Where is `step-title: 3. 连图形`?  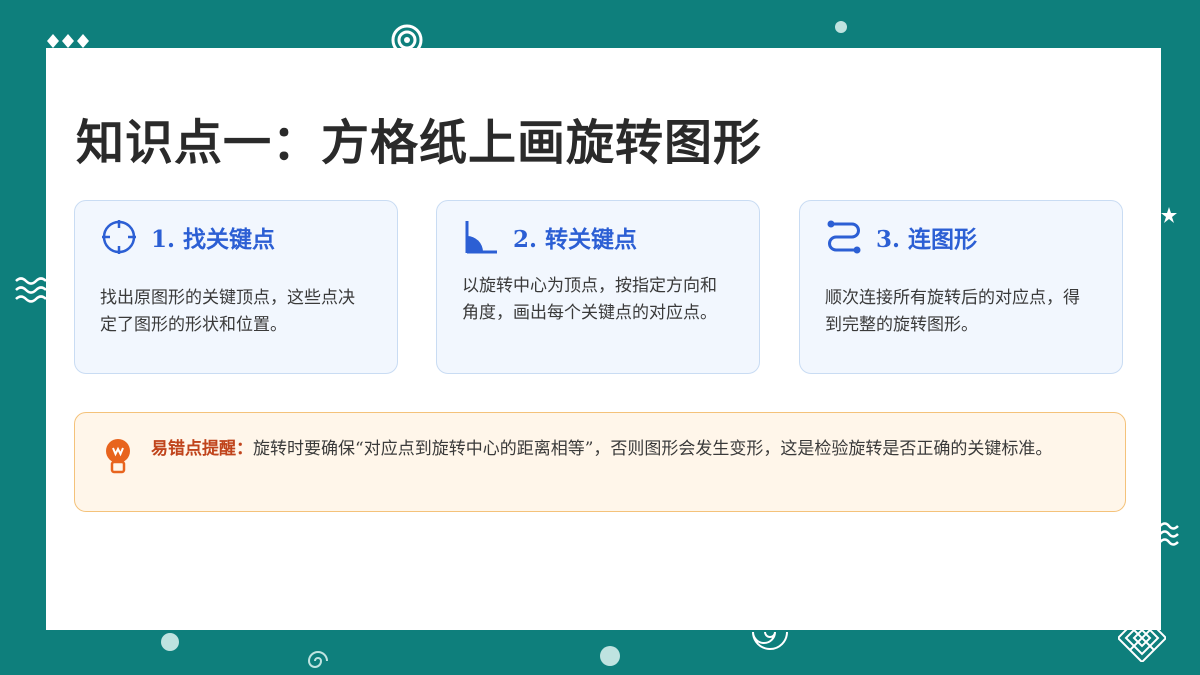
step-title: 3. 连图形 is located at coordinates (927, 239).